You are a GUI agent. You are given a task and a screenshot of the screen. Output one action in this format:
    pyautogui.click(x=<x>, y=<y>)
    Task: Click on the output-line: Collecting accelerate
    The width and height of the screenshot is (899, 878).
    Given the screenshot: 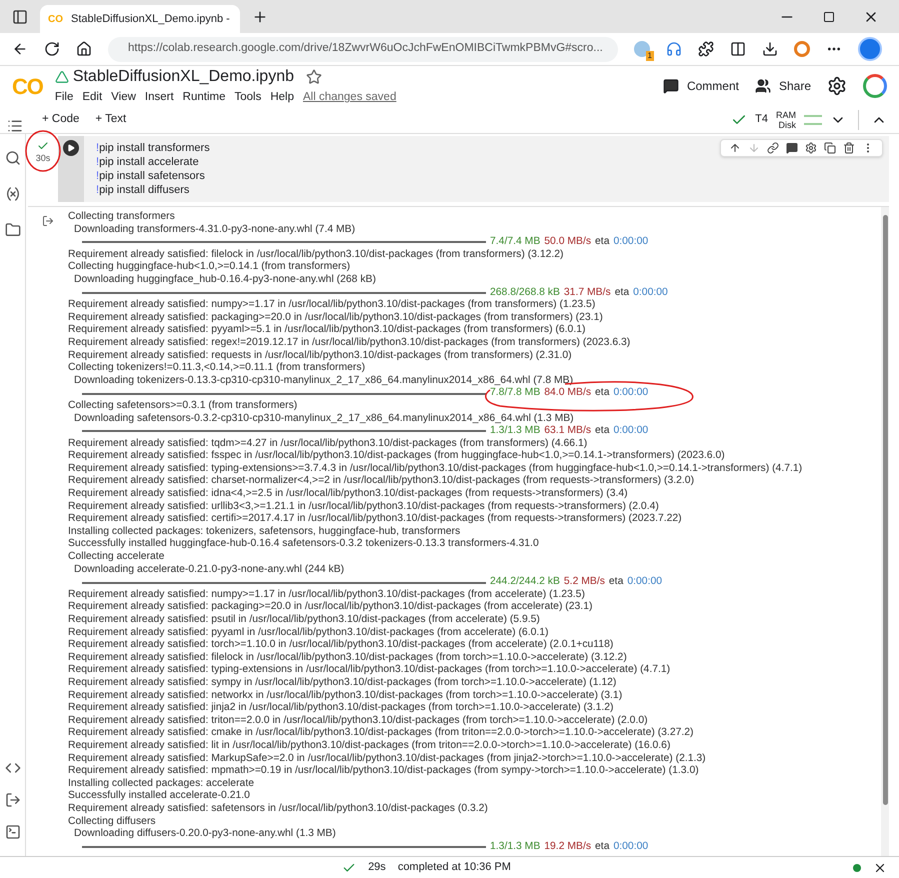 What is the action you would take?
    pyautogui.click(x=116, y=557)
    